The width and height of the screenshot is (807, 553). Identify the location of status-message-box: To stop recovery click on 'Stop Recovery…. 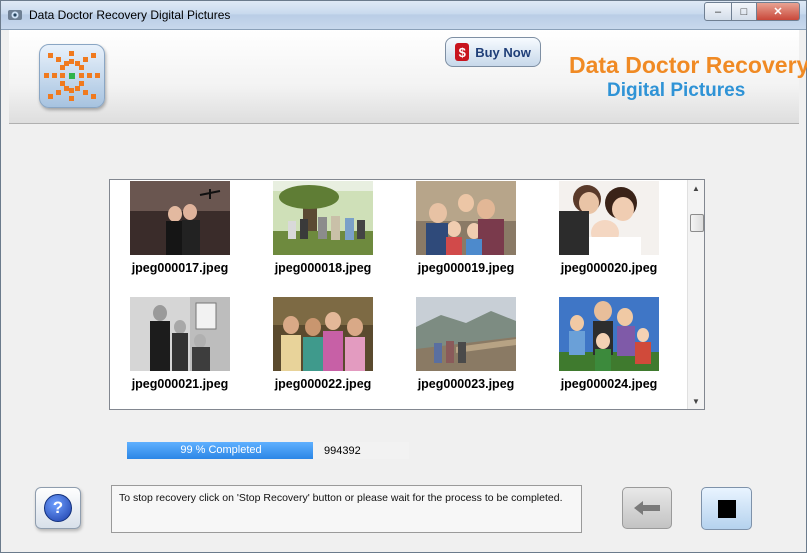
(346, 509).